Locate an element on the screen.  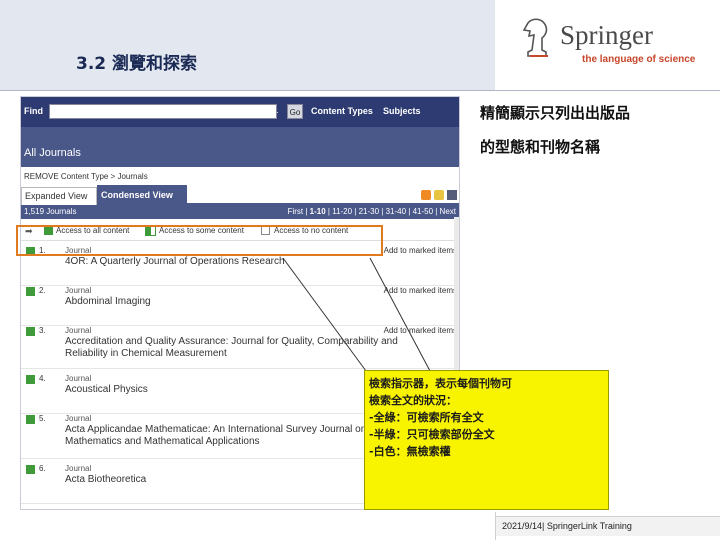
callout-line: 檢索全文的狀況： is located at coordinates (413, 400).